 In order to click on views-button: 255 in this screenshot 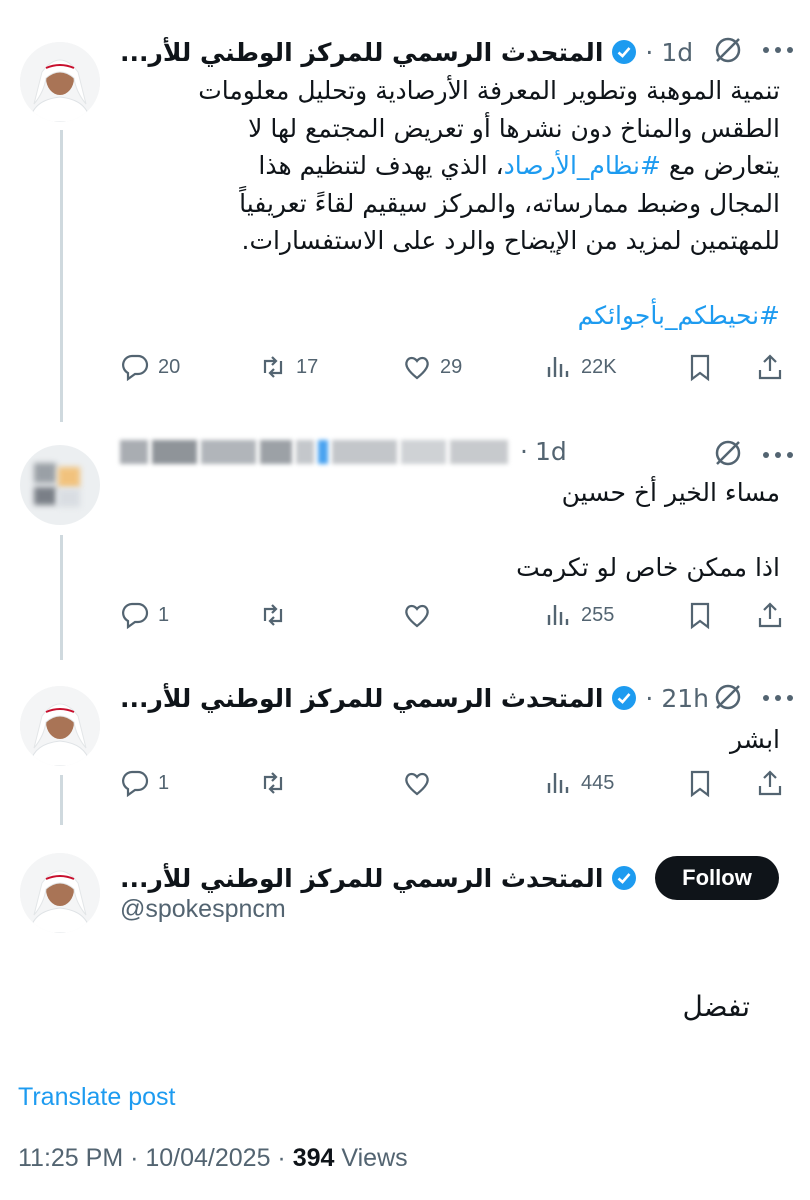, I will do `click(578, 615)`.